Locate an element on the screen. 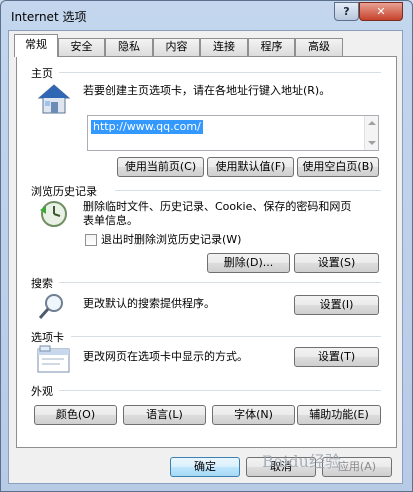  tab-privacy: 隐私 is located at coordinates (129, 47).